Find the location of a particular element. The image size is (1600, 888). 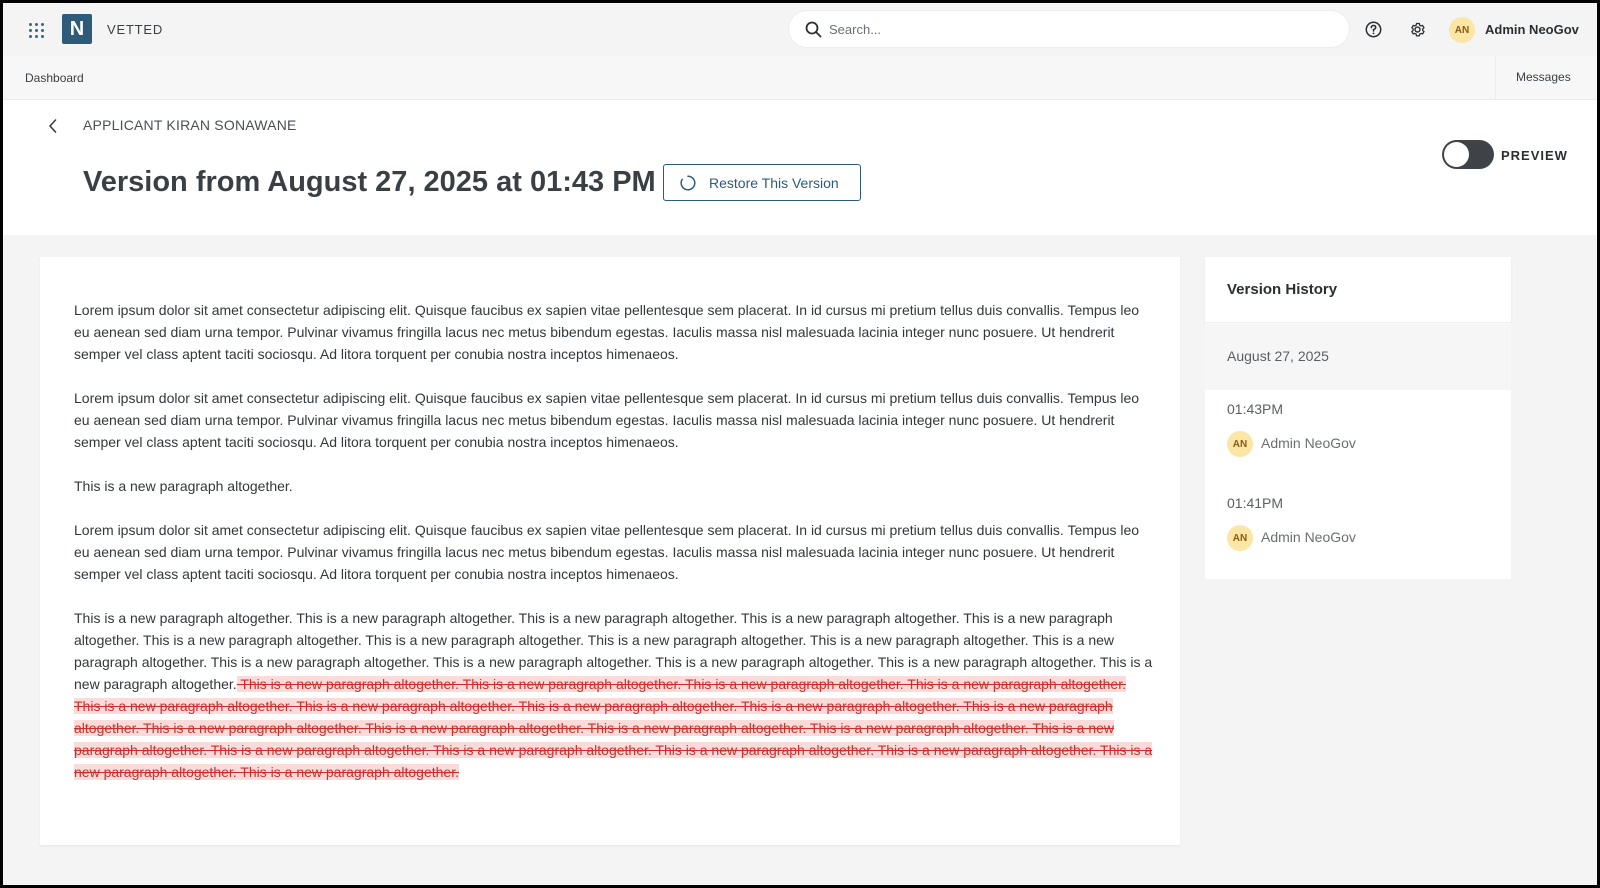

gear-icon is located at coordinates (1417, 29).